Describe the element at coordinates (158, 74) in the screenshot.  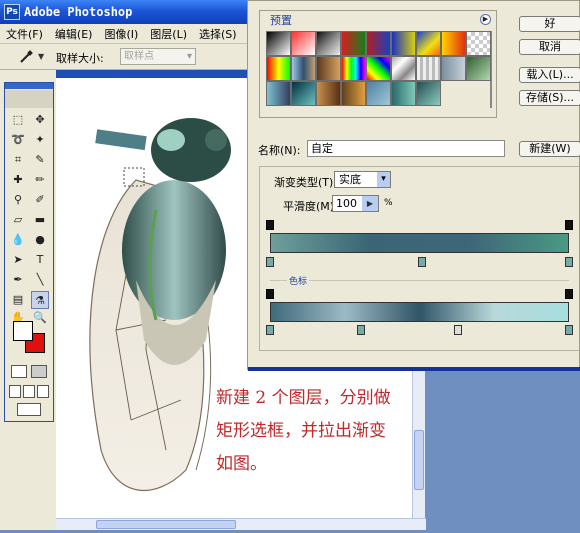
I see `document-title-strip` at that location.